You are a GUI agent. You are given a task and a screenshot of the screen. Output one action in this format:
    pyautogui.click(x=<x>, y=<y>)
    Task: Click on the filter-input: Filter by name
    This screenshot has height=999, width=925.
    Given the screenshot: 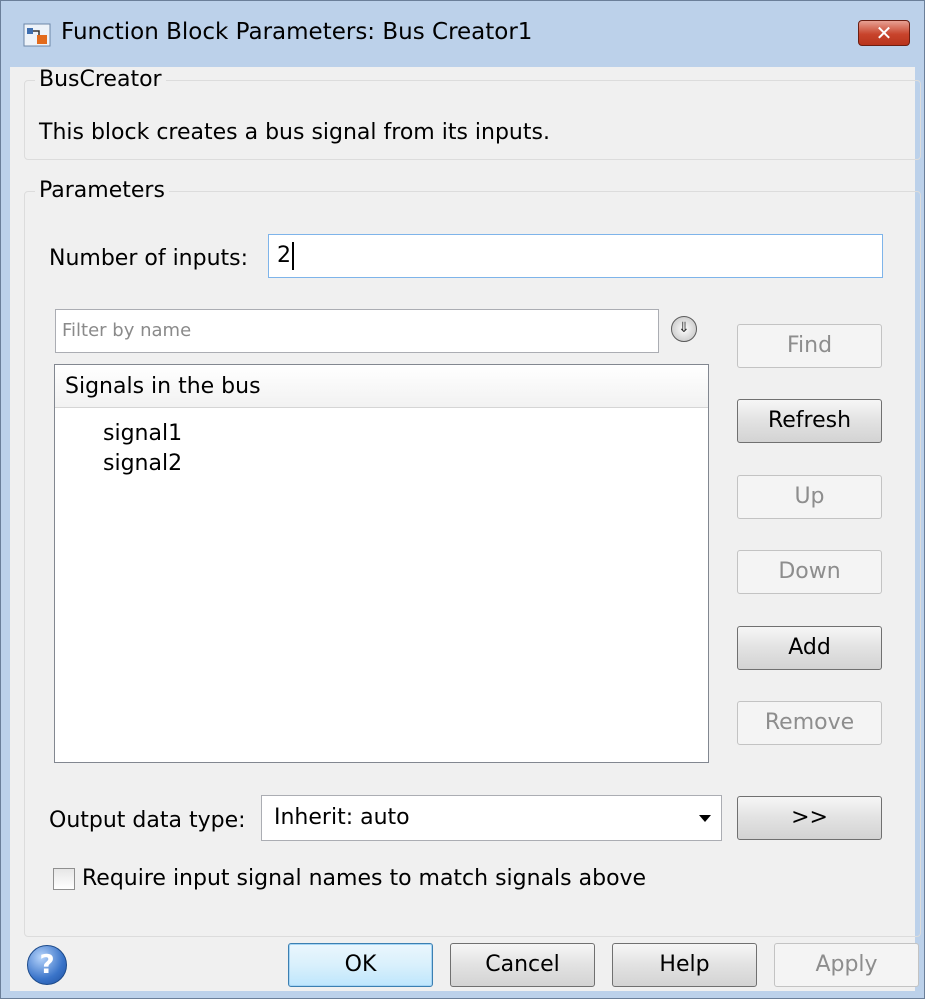 What is the action you would take?
    pyautogui.click(x=357, y=331)
    